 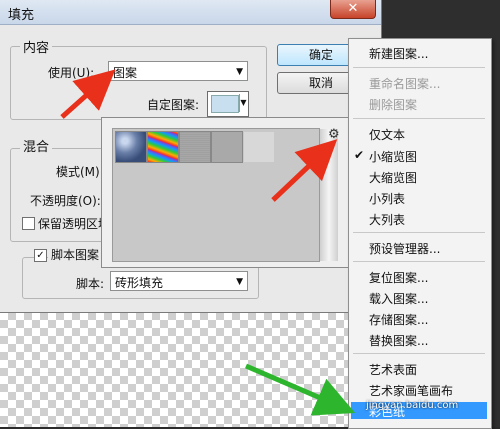 What do you see at coordinates (300, 389) in the screenshot?
I see `green-arrow-to-color-paper` at bounding box center [300, 389].